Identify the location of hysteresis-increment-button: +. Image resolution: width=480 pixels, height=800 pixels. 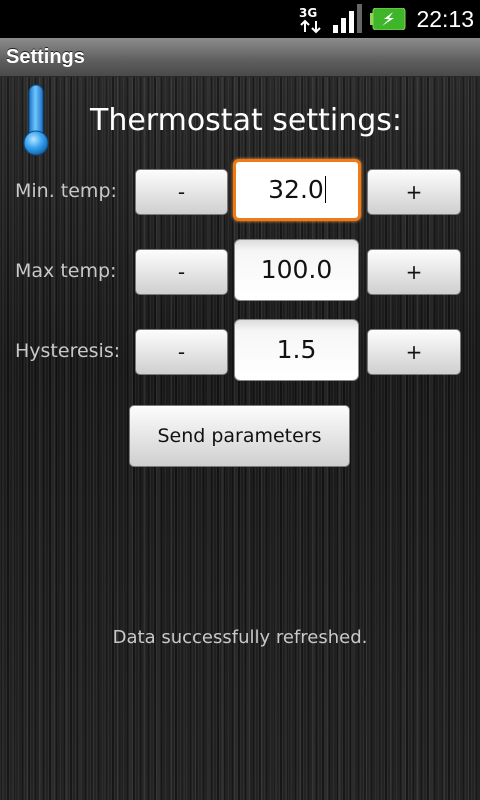
(414, 352).